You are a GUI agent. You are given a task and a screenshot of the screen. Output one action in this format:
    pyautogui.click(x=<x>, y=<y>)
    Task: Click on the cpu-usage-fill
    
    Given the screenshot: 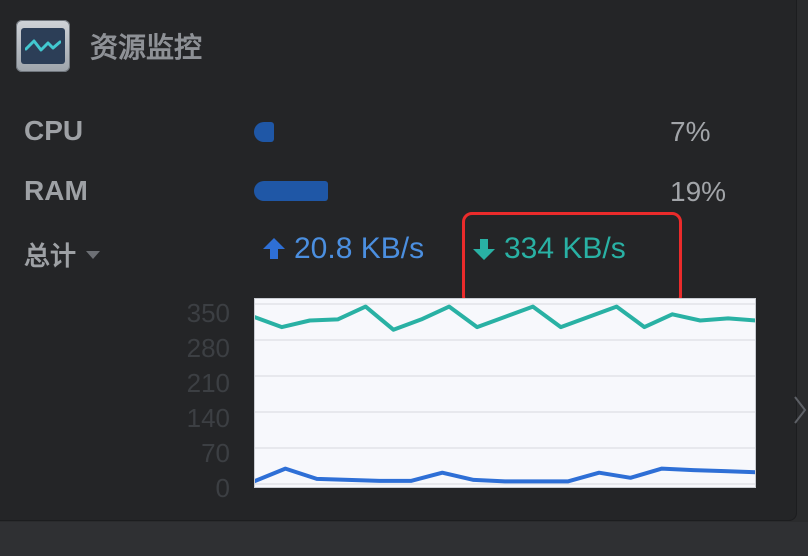 What is the action you would take?
    pyautogui.click(x=264, y=132)
    